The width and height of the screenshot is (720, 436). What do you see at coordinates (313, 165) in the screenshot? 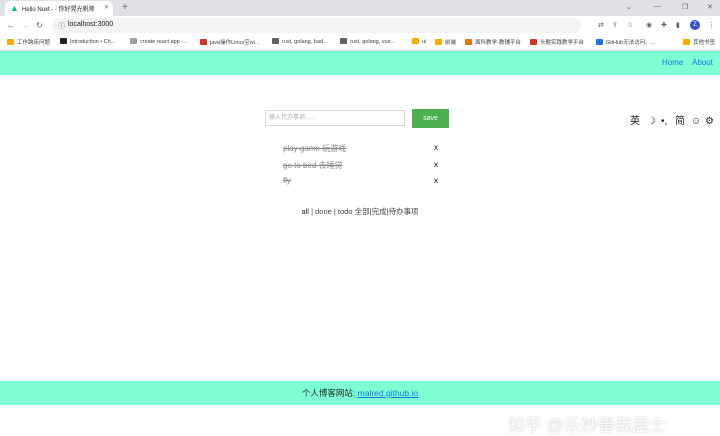
I see `todo-item-text: go to bed 去睡觉` at bounding box center [313, 165].